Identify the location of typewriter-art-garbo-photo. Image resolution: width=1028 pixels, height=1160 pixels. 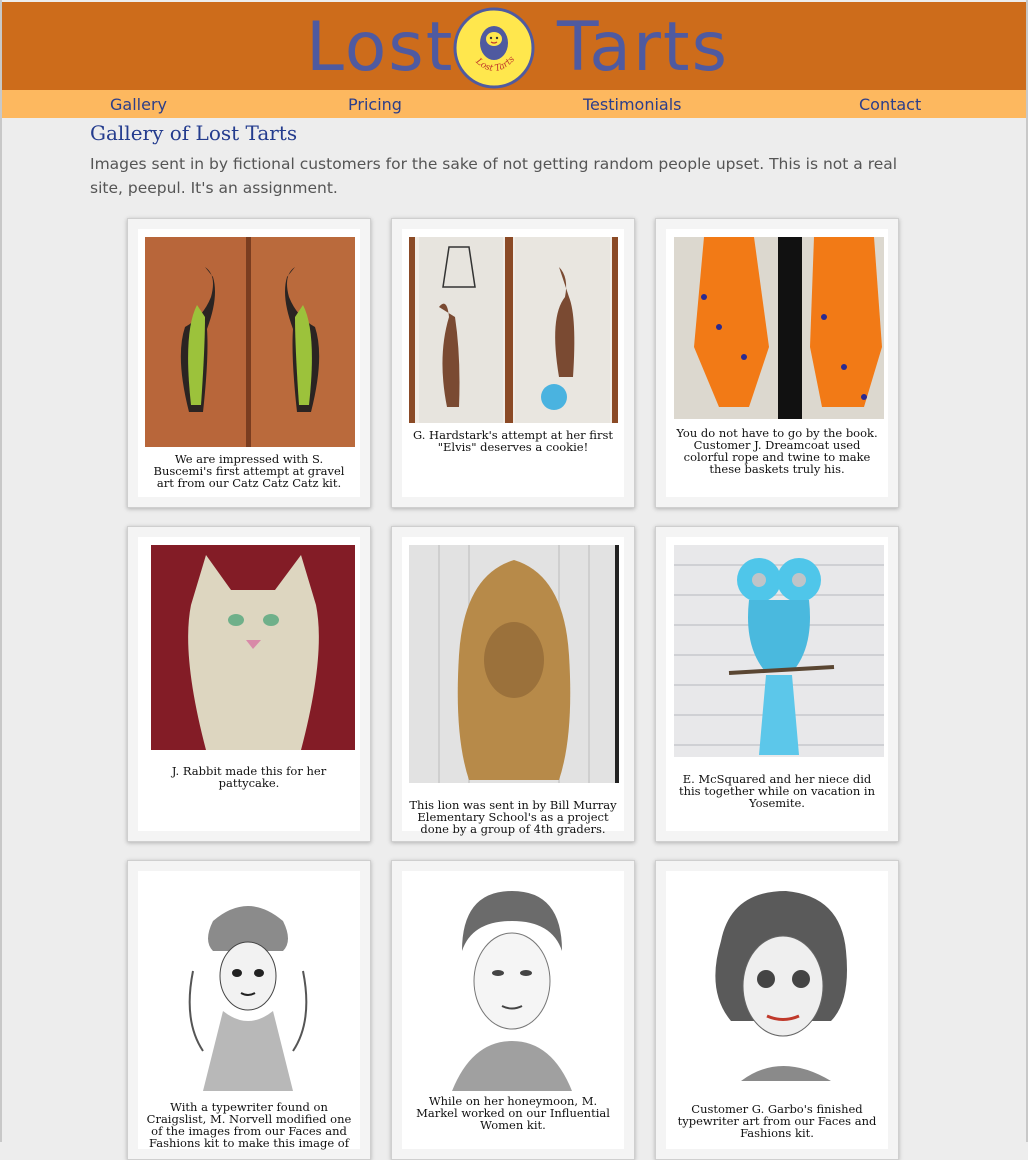
(781, 986).